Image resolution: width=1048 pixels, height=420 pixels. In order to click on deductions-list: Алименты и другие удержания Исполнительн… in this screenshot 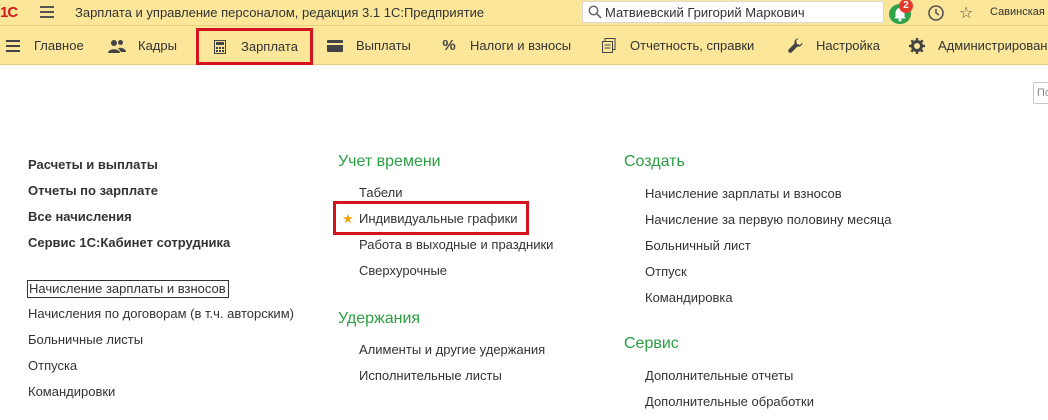, I will do `click(452, 368)`.